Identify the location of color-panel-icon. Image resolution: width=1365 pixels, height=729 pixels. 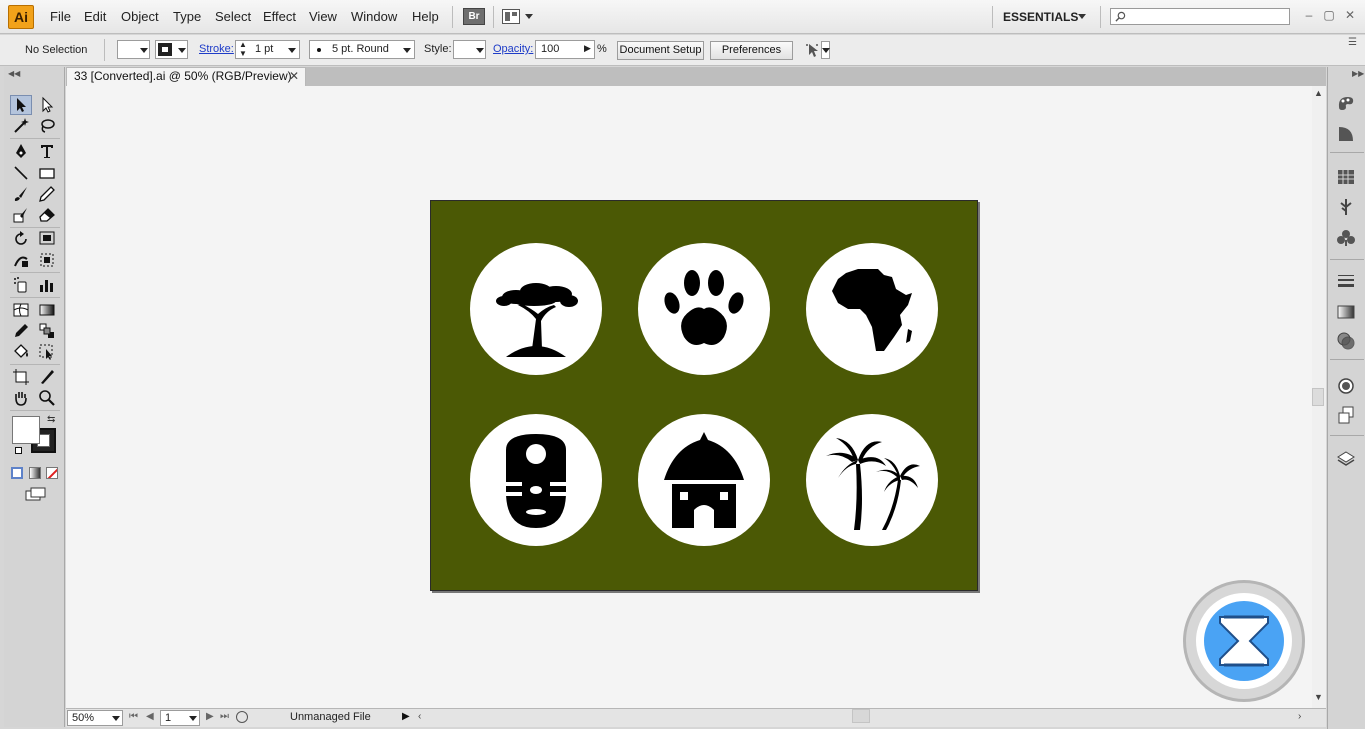
(1346, 103).